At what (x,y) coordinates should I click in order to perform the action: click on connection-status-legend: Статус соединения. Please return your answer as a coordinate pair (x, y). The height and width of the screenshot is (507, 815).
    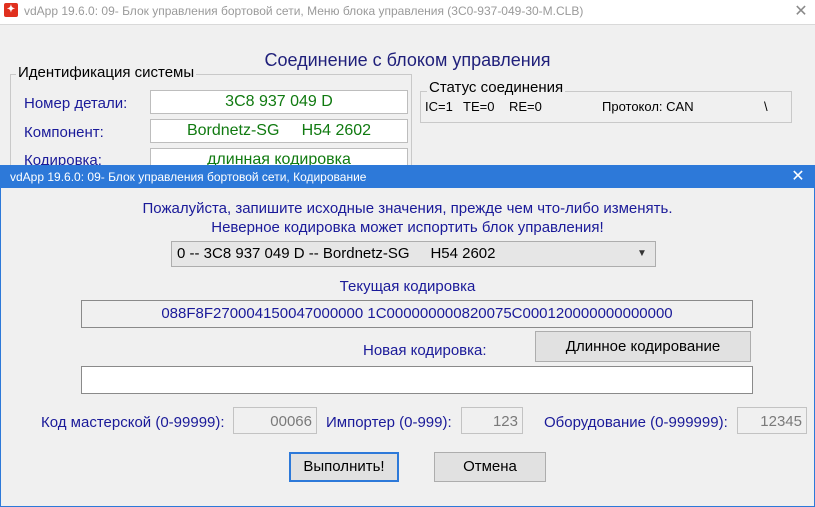
    Looking at the image, I should click on (496, 87).